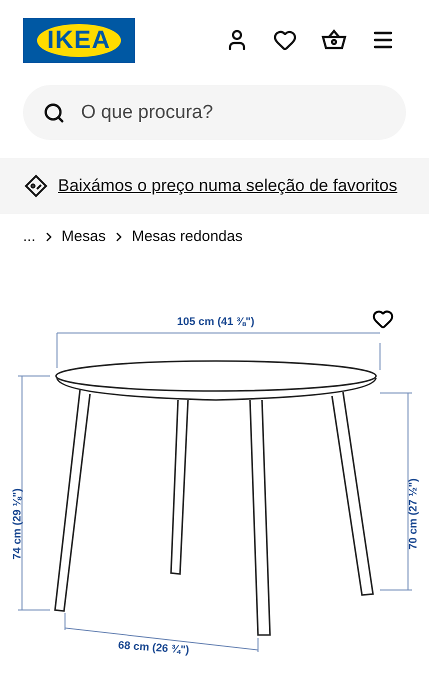 The width and height of the screenshot is (429, 700). Describe the element at coordinates (334, 40) in the screenshot. I see `basket-icon` at that location.